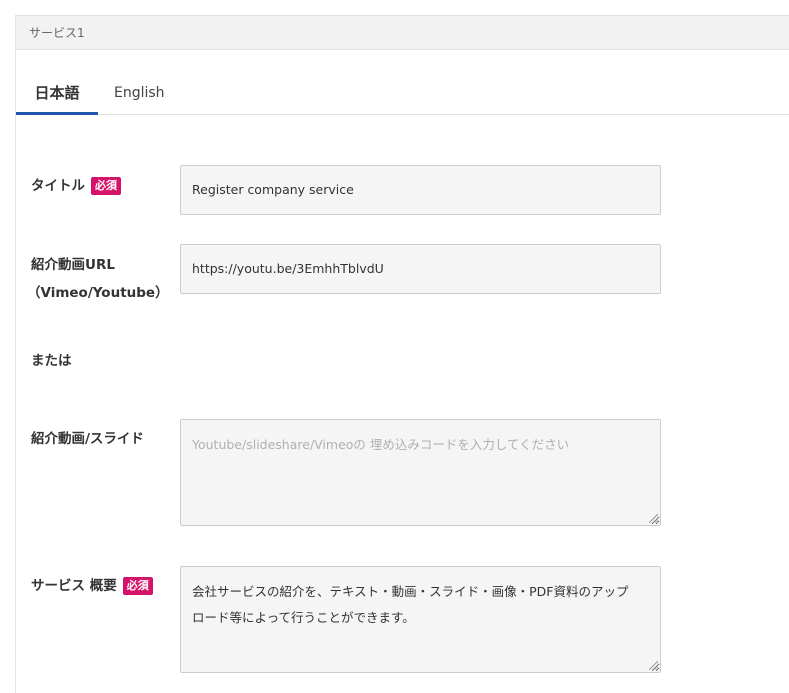 The height and width of the screenshot is (693, 789). I want to click on video-url-label-line1: 紹介動画URL, so click(73, 265).